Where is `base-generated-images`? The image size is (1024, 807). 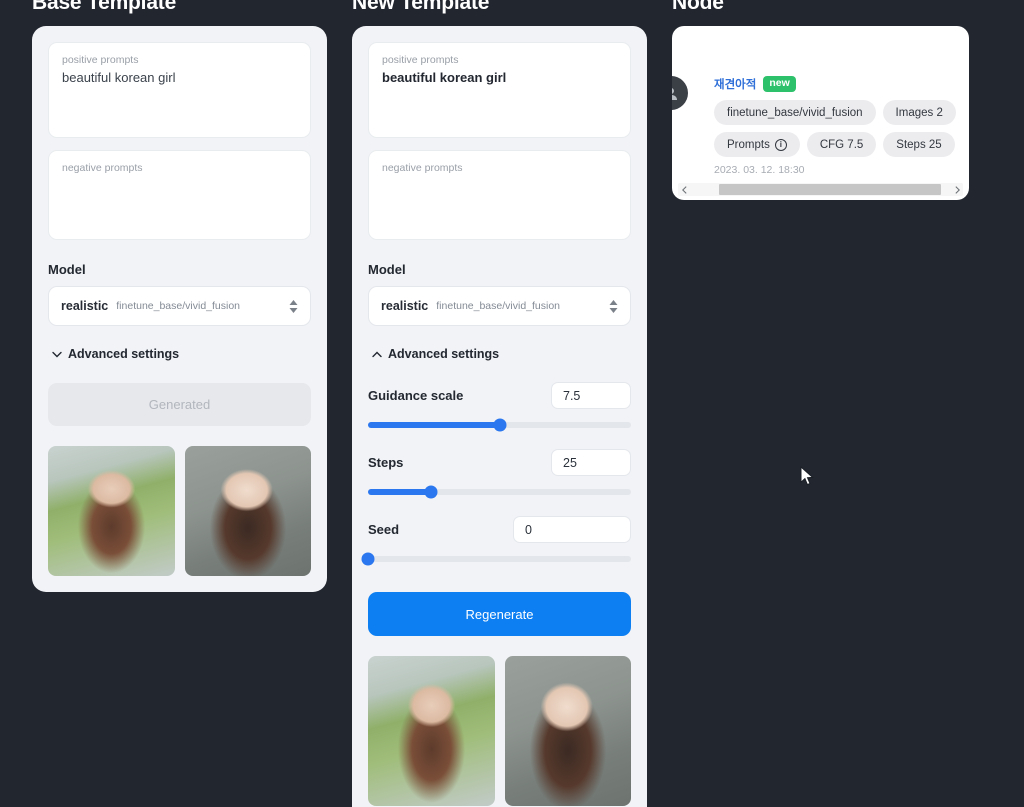
base-generated-images is located at coordinates (179, 511).